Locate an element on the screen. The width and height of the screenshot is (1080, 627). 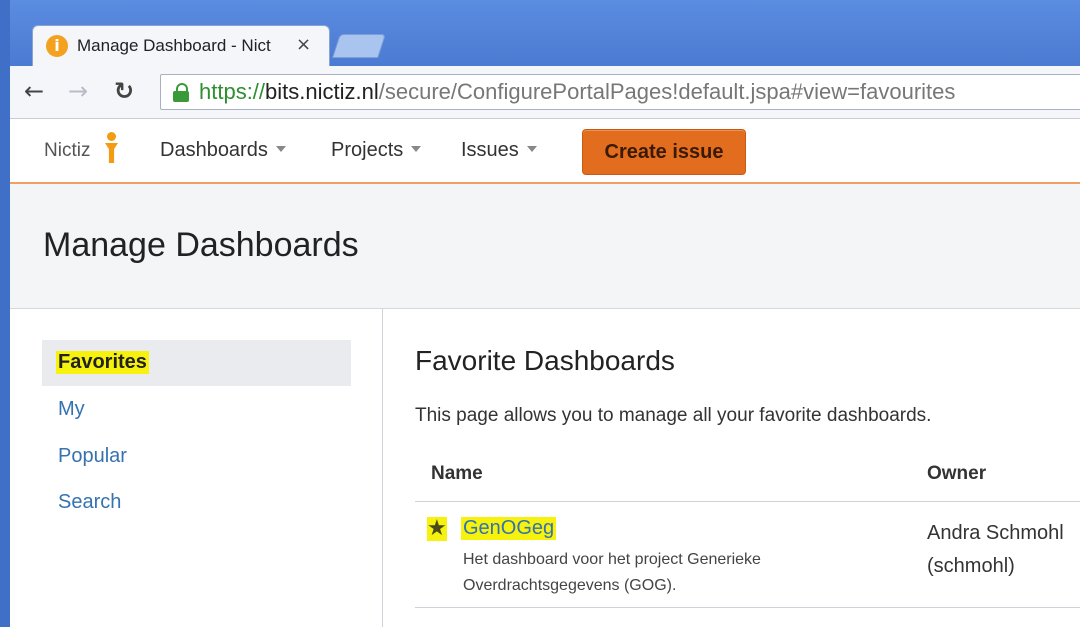
sidebar-item-favorites: Favorites is located at coordinates (196, 363).